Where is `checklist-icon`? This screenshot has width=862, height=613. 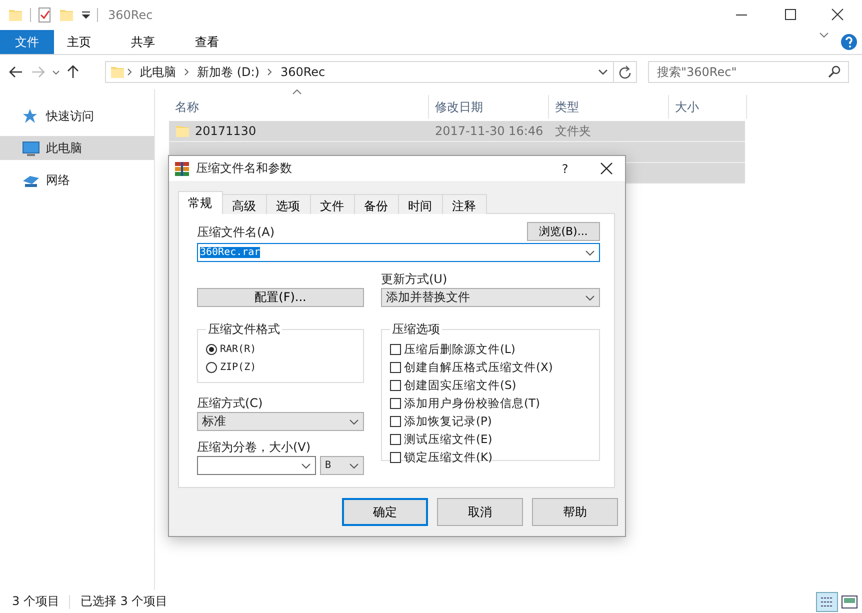
checklist-icon is located at coordinates (45, 15).